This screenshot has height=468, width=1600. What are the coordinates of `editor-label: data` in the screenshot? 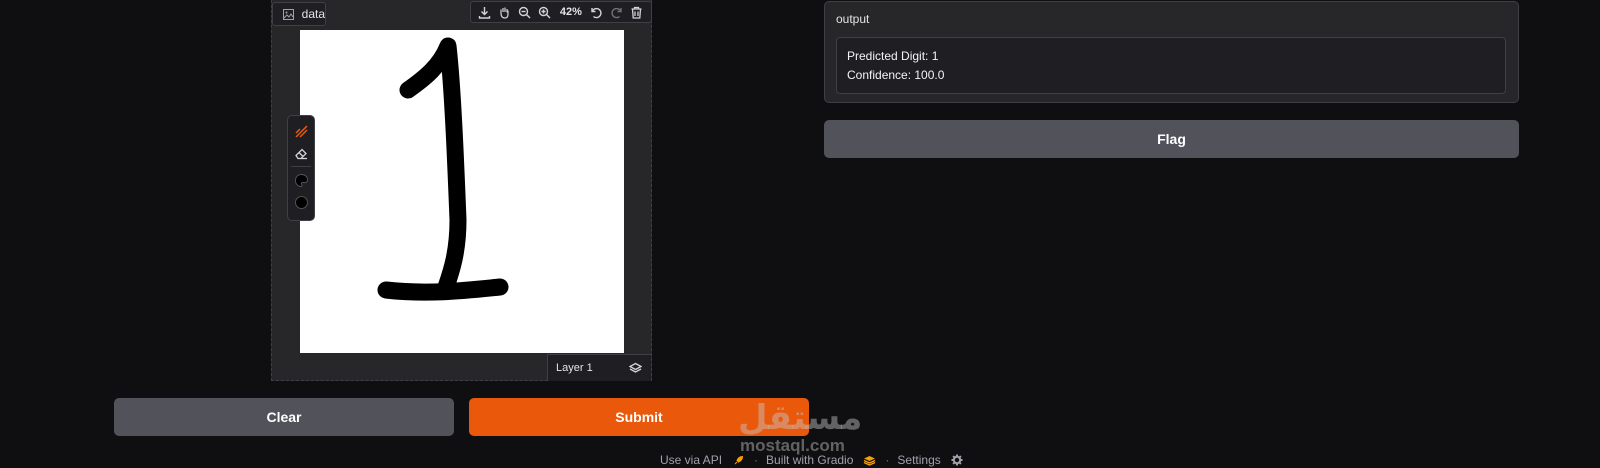 It's located at (299, 14).